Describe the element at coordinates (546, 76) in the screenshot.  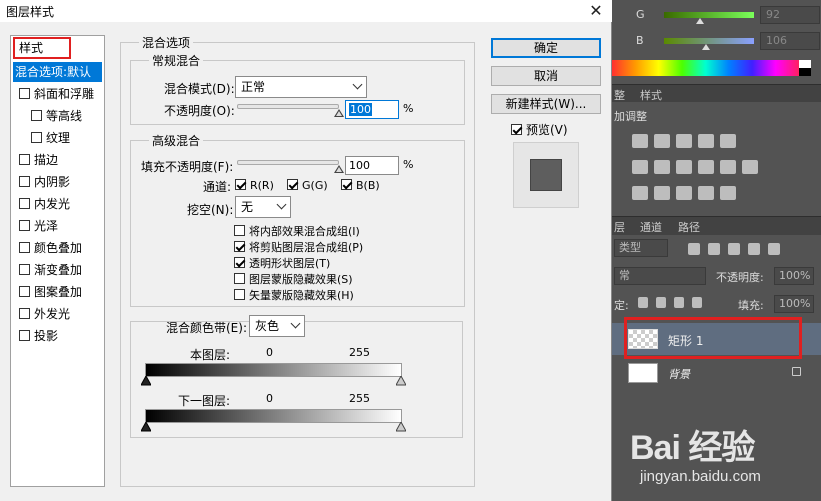
I see `cancel-button: 取消` at that location.